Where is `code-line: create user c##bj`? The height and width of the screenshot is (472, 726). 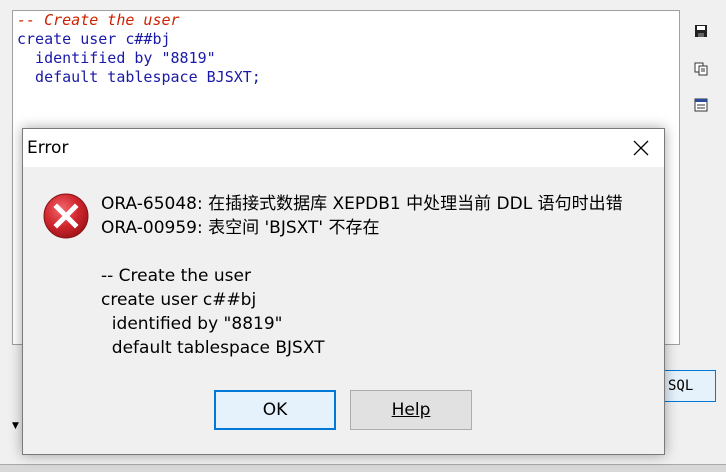
code-line: create user c##bj is located at coordinates (94, 39).